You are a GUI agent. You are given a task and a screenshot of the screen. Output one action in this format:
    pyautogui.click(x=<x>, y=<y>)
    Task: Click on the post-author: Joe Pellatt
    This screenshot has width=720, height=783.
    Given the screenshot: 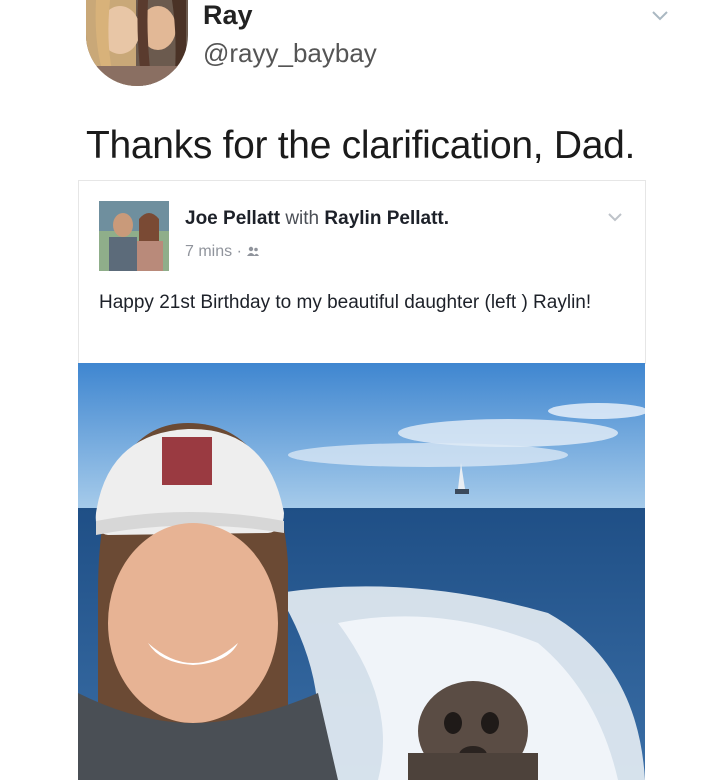 What is the action you would take?
    pyautogui.click(x=232, y=218)
    